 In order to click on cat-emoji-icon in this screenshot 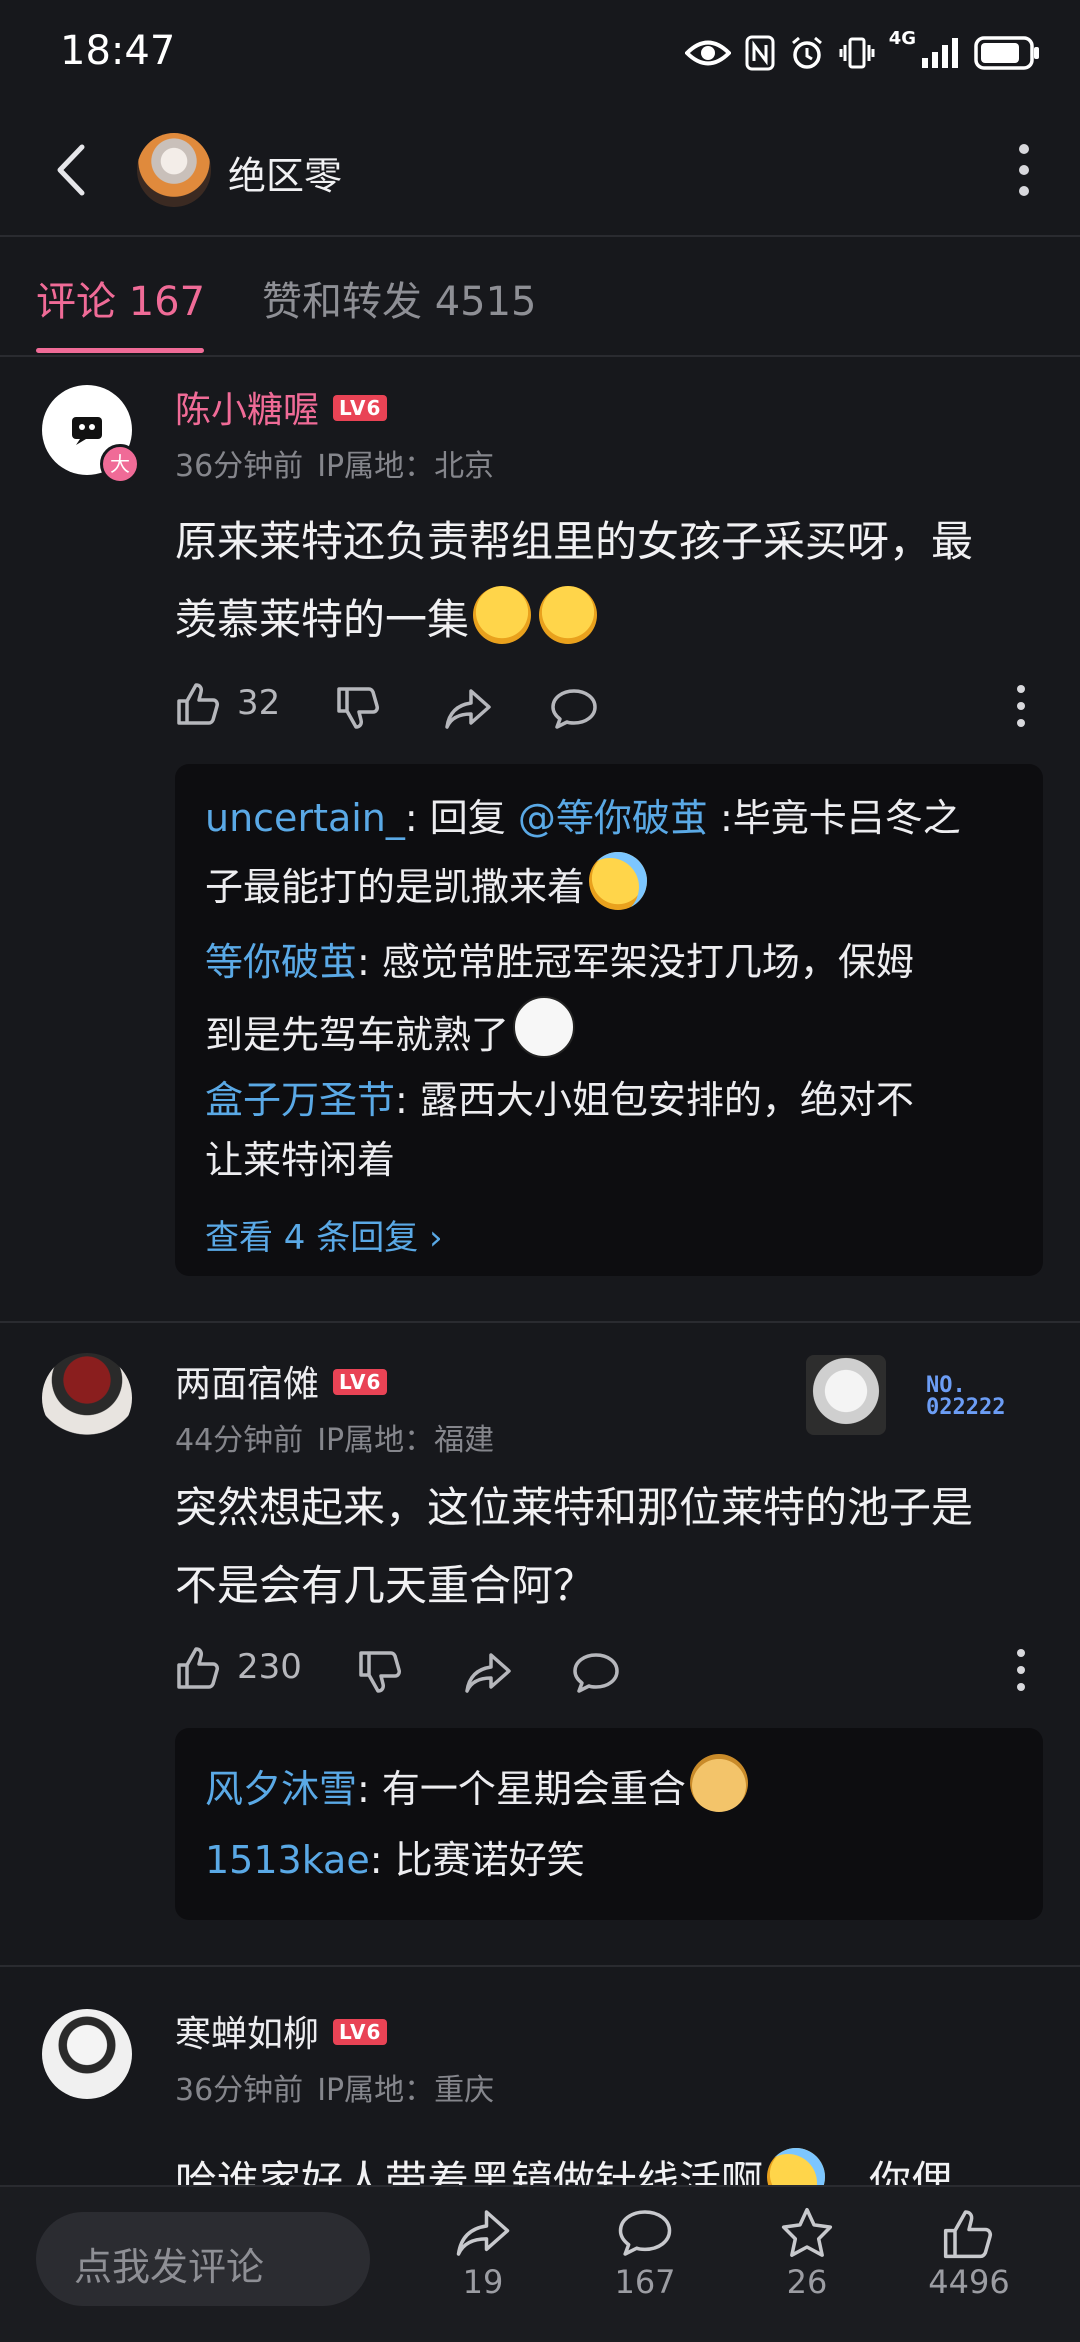, I will do `click(544, 1027)`.